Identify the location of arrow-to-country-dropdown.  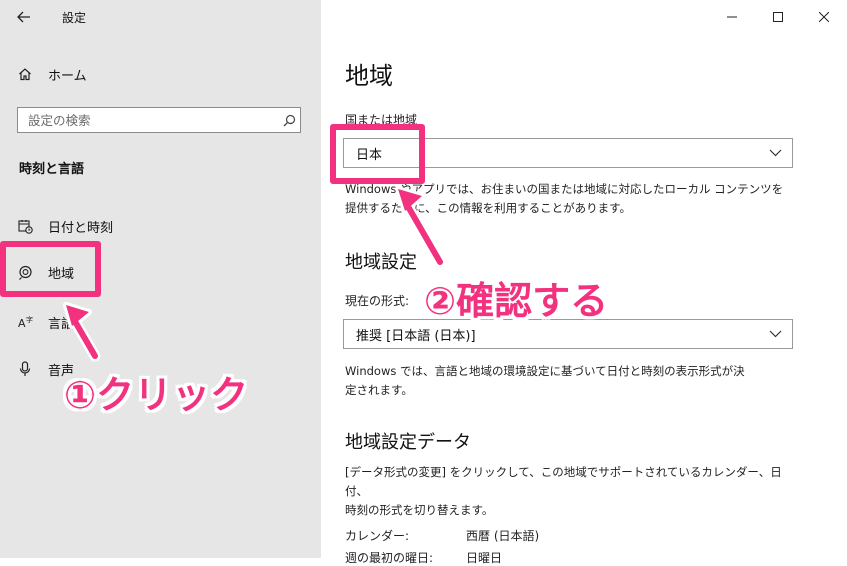
(420, 227).